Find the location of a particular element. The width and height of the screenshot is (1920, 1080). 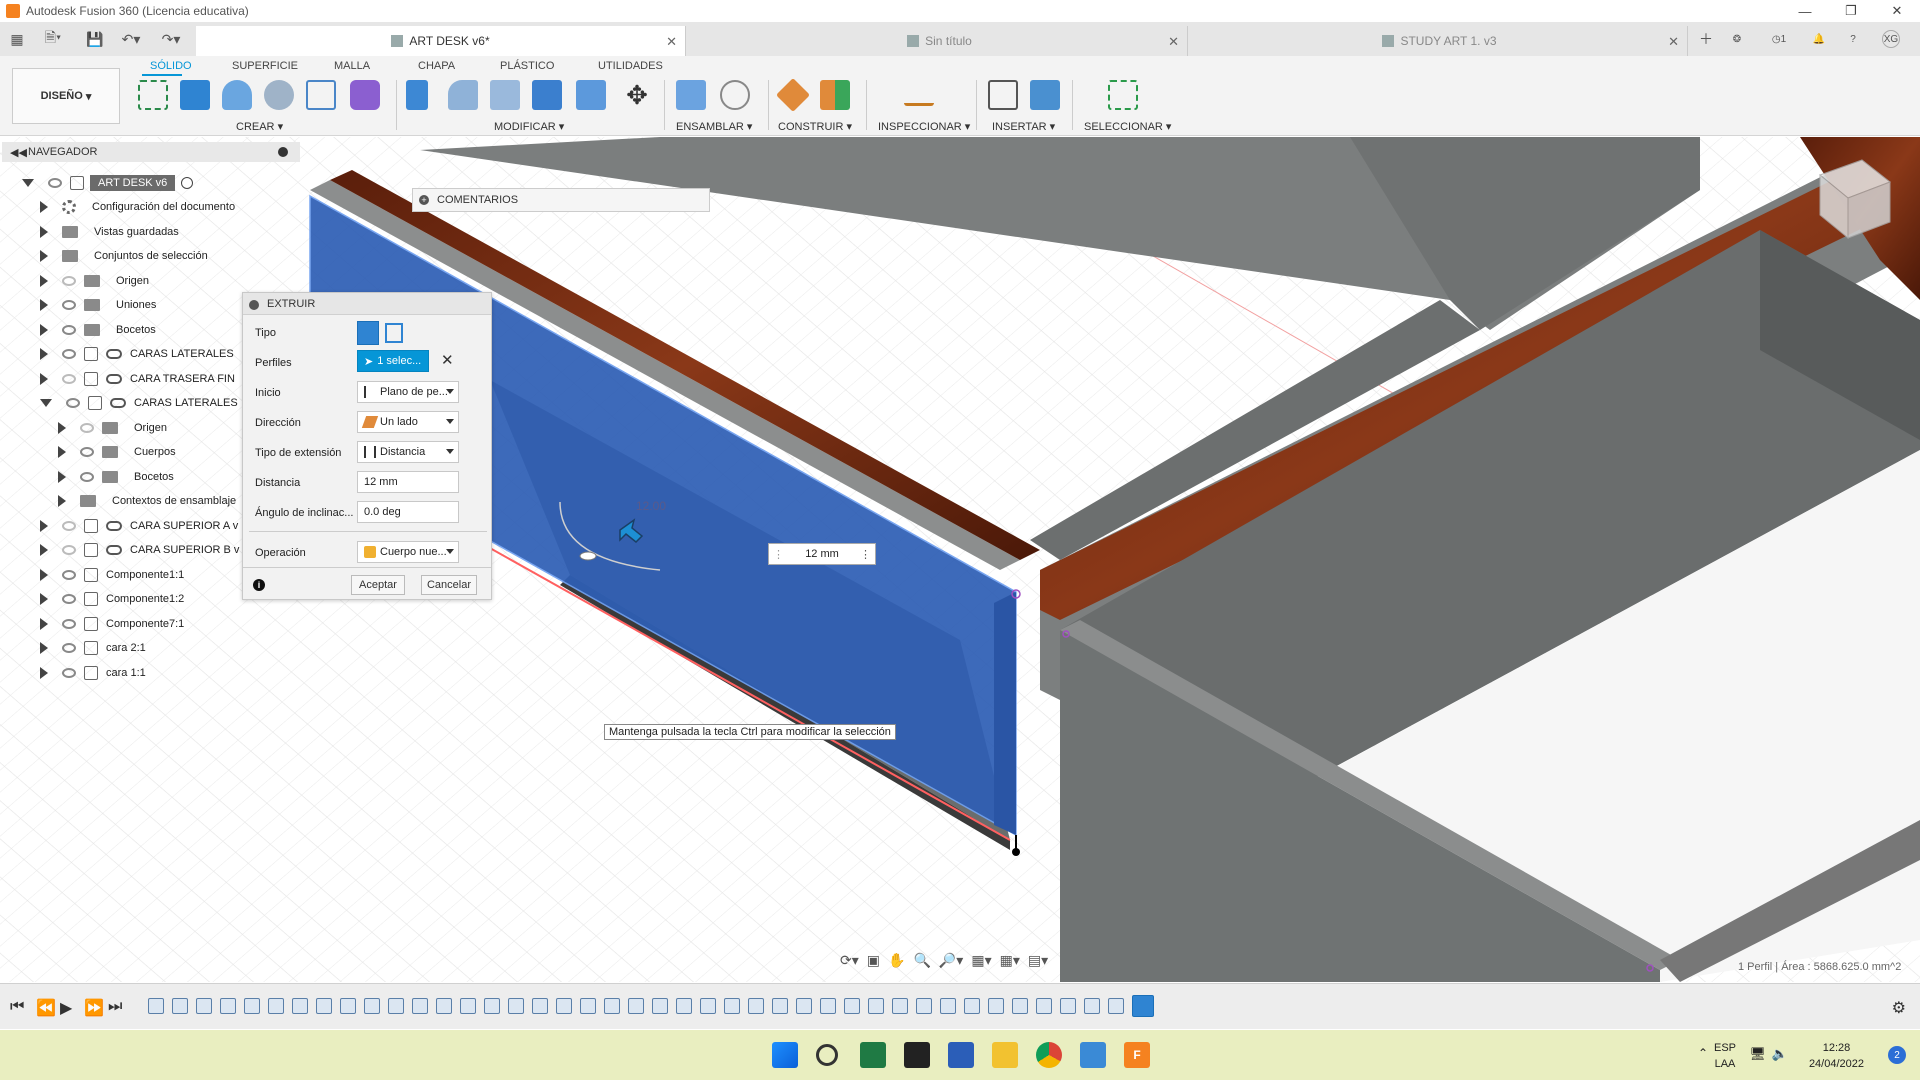

timeline-next-icon: ⏩ is located at coordinates (94, 1008).